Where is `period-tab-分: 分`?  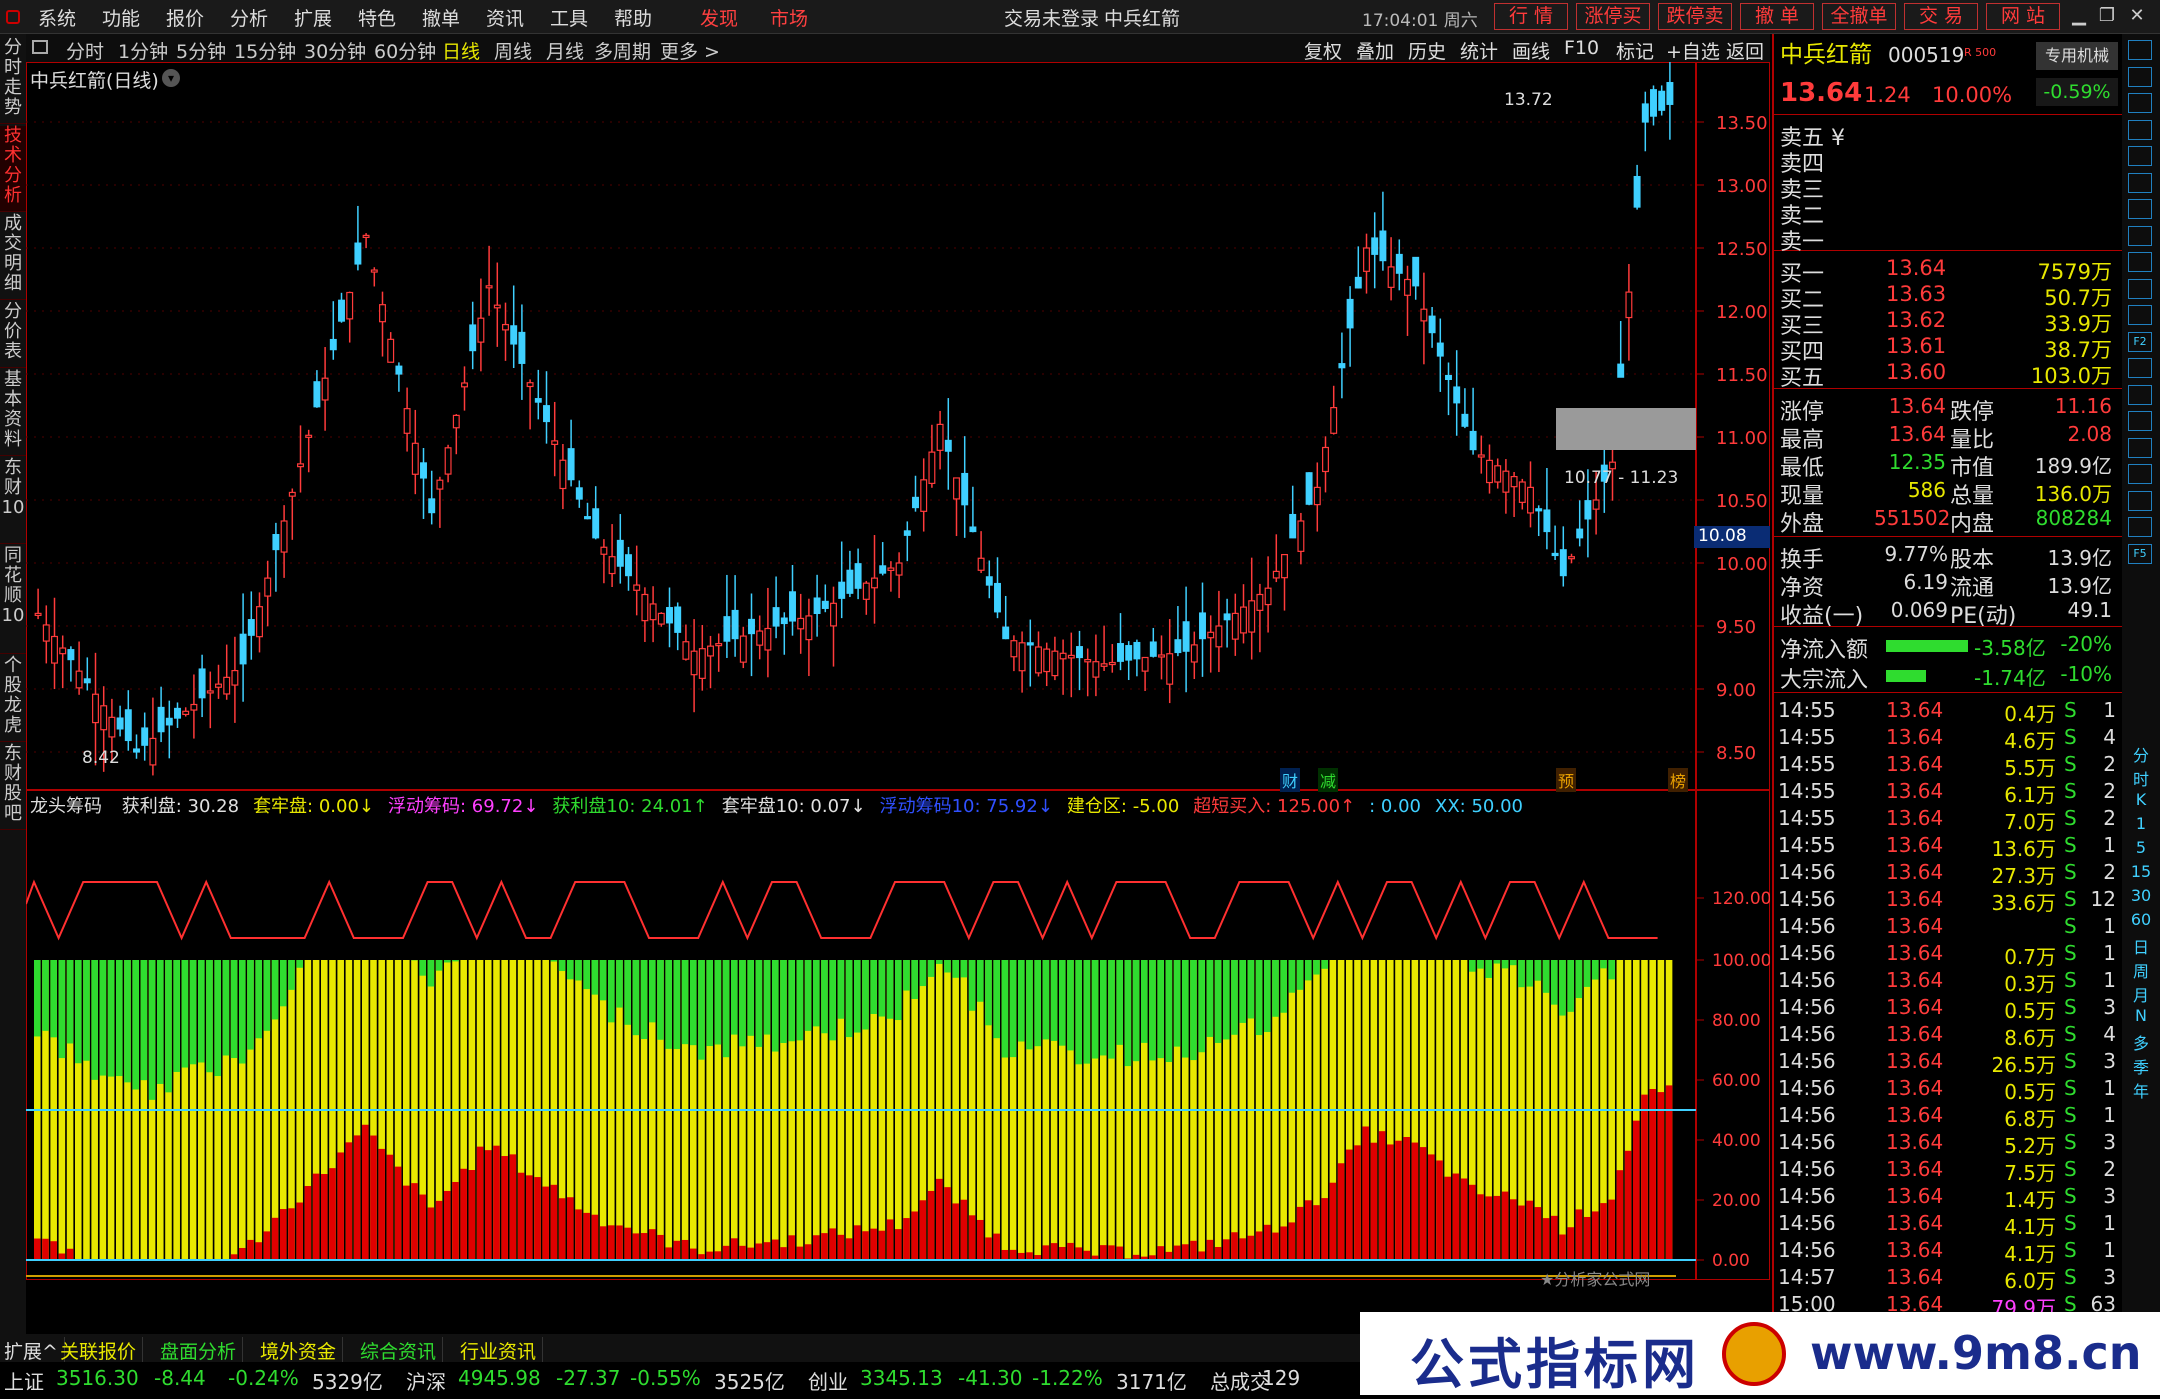
period-tab-分: 分 is located at coordinates (2141, 754).